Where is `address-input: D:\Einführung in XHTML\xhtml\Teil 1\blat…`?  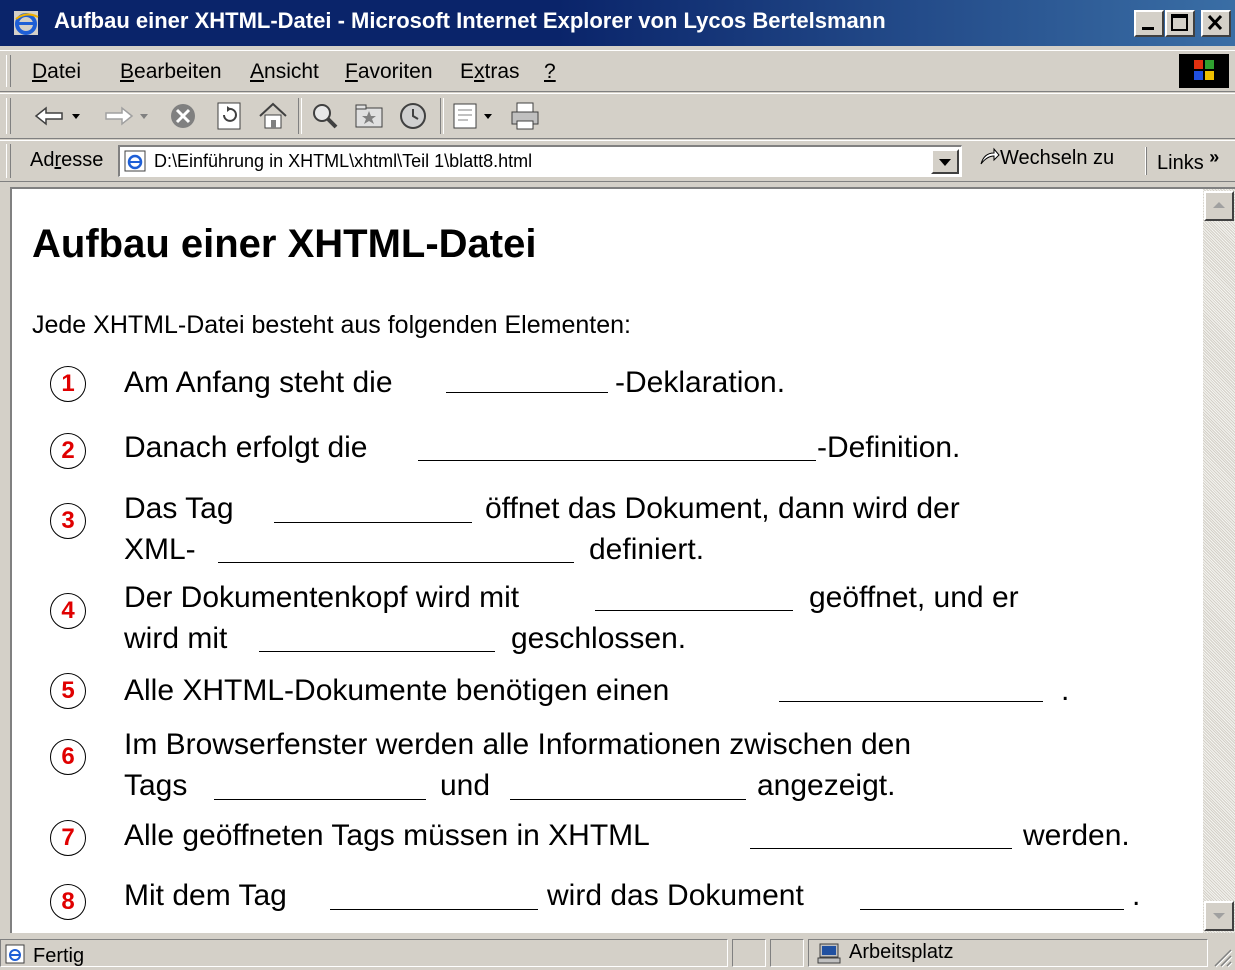
address-input: D:\Einführung in XHTML\xhtml\Teil 1\blat… is located at coordinates (540, 161).